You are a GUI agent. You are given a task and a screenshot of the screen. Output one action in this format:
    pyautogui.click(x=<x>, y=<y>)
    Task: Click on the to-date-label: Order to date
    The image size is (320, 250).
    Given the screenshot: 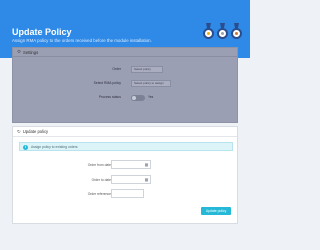 What is the action you would take?
    pyautogui.click(x=101, y=180)
    